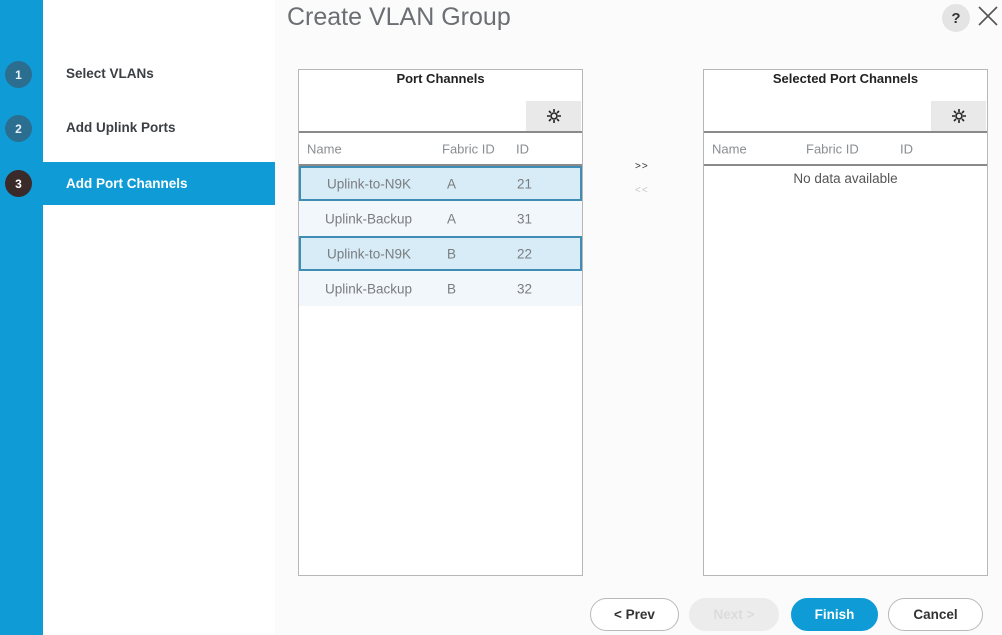 Image resolution: width=1002 pixels, height=635 pixels. What do you see at coordinates (18, 183) in the screenshot?
I see `step-number-badge: 3` at bounding box center [18, 183].